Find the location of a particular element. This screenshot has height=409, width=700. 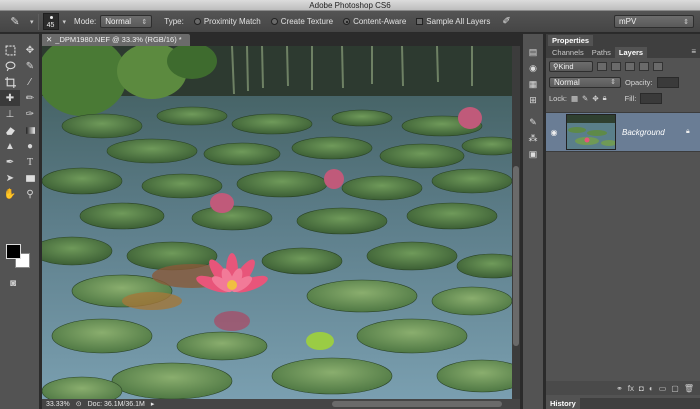

shape-filter-icon is located at coordinates (644, 66).